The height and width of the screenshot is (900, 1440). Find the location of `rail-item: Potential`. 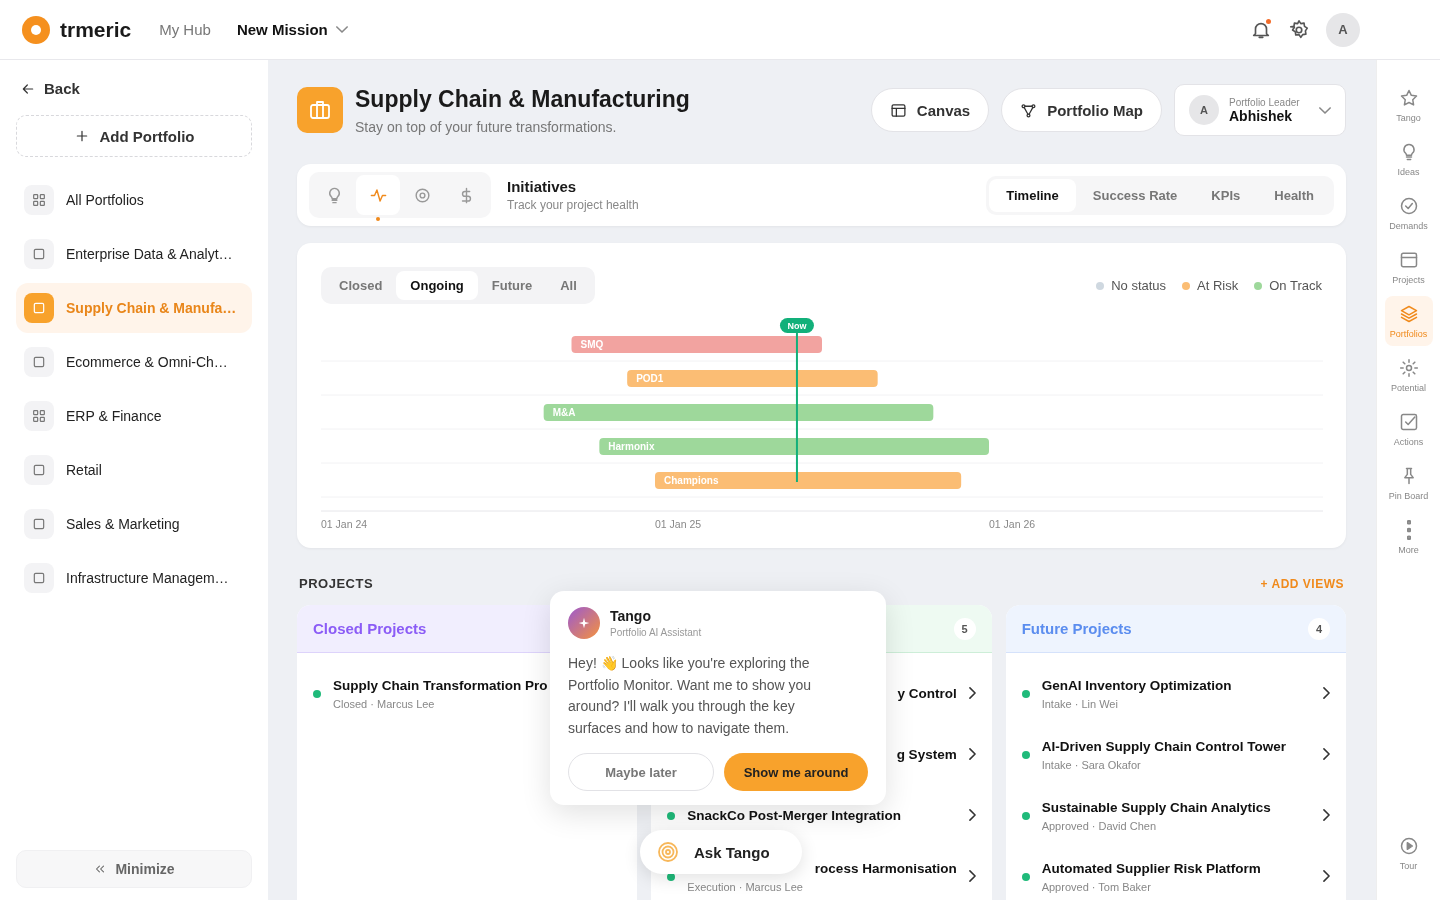

rail-item: Potential is located at coordinates (1408, 375).